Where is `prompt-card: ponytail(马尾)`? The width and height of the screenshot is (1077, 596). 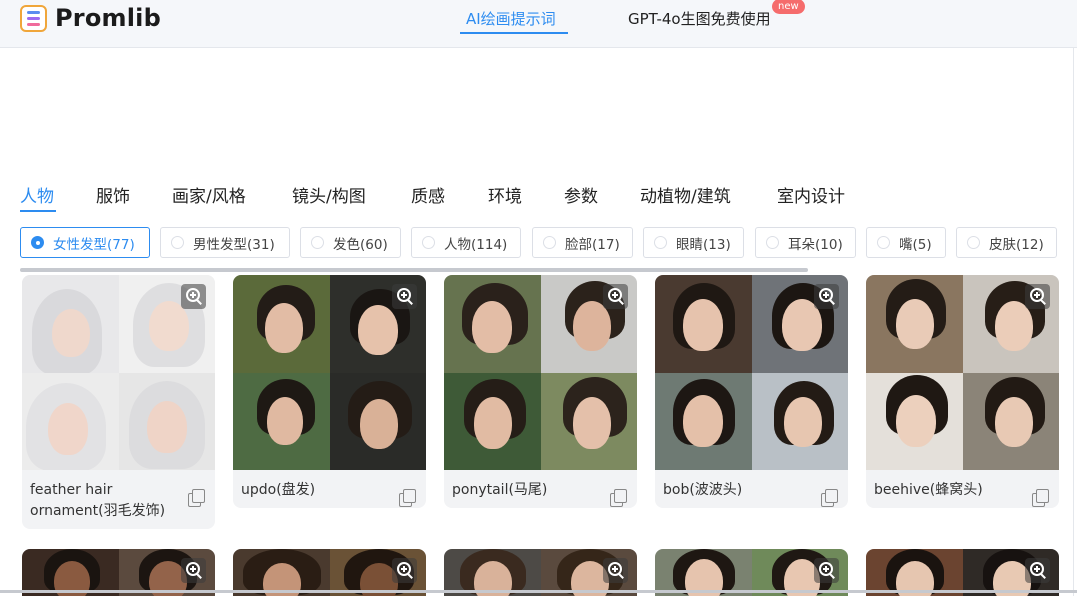
prompt-card: ponytail(马尾) is located at coordinates (540, 391).